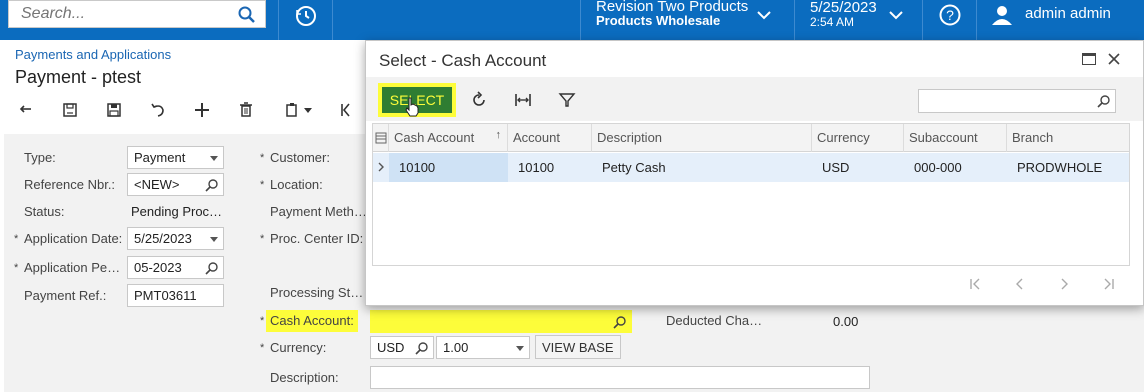  Describe the element at coordinates (312, 320) in the screenshot. I see `cash-account-label: Cash Account:` at that location.